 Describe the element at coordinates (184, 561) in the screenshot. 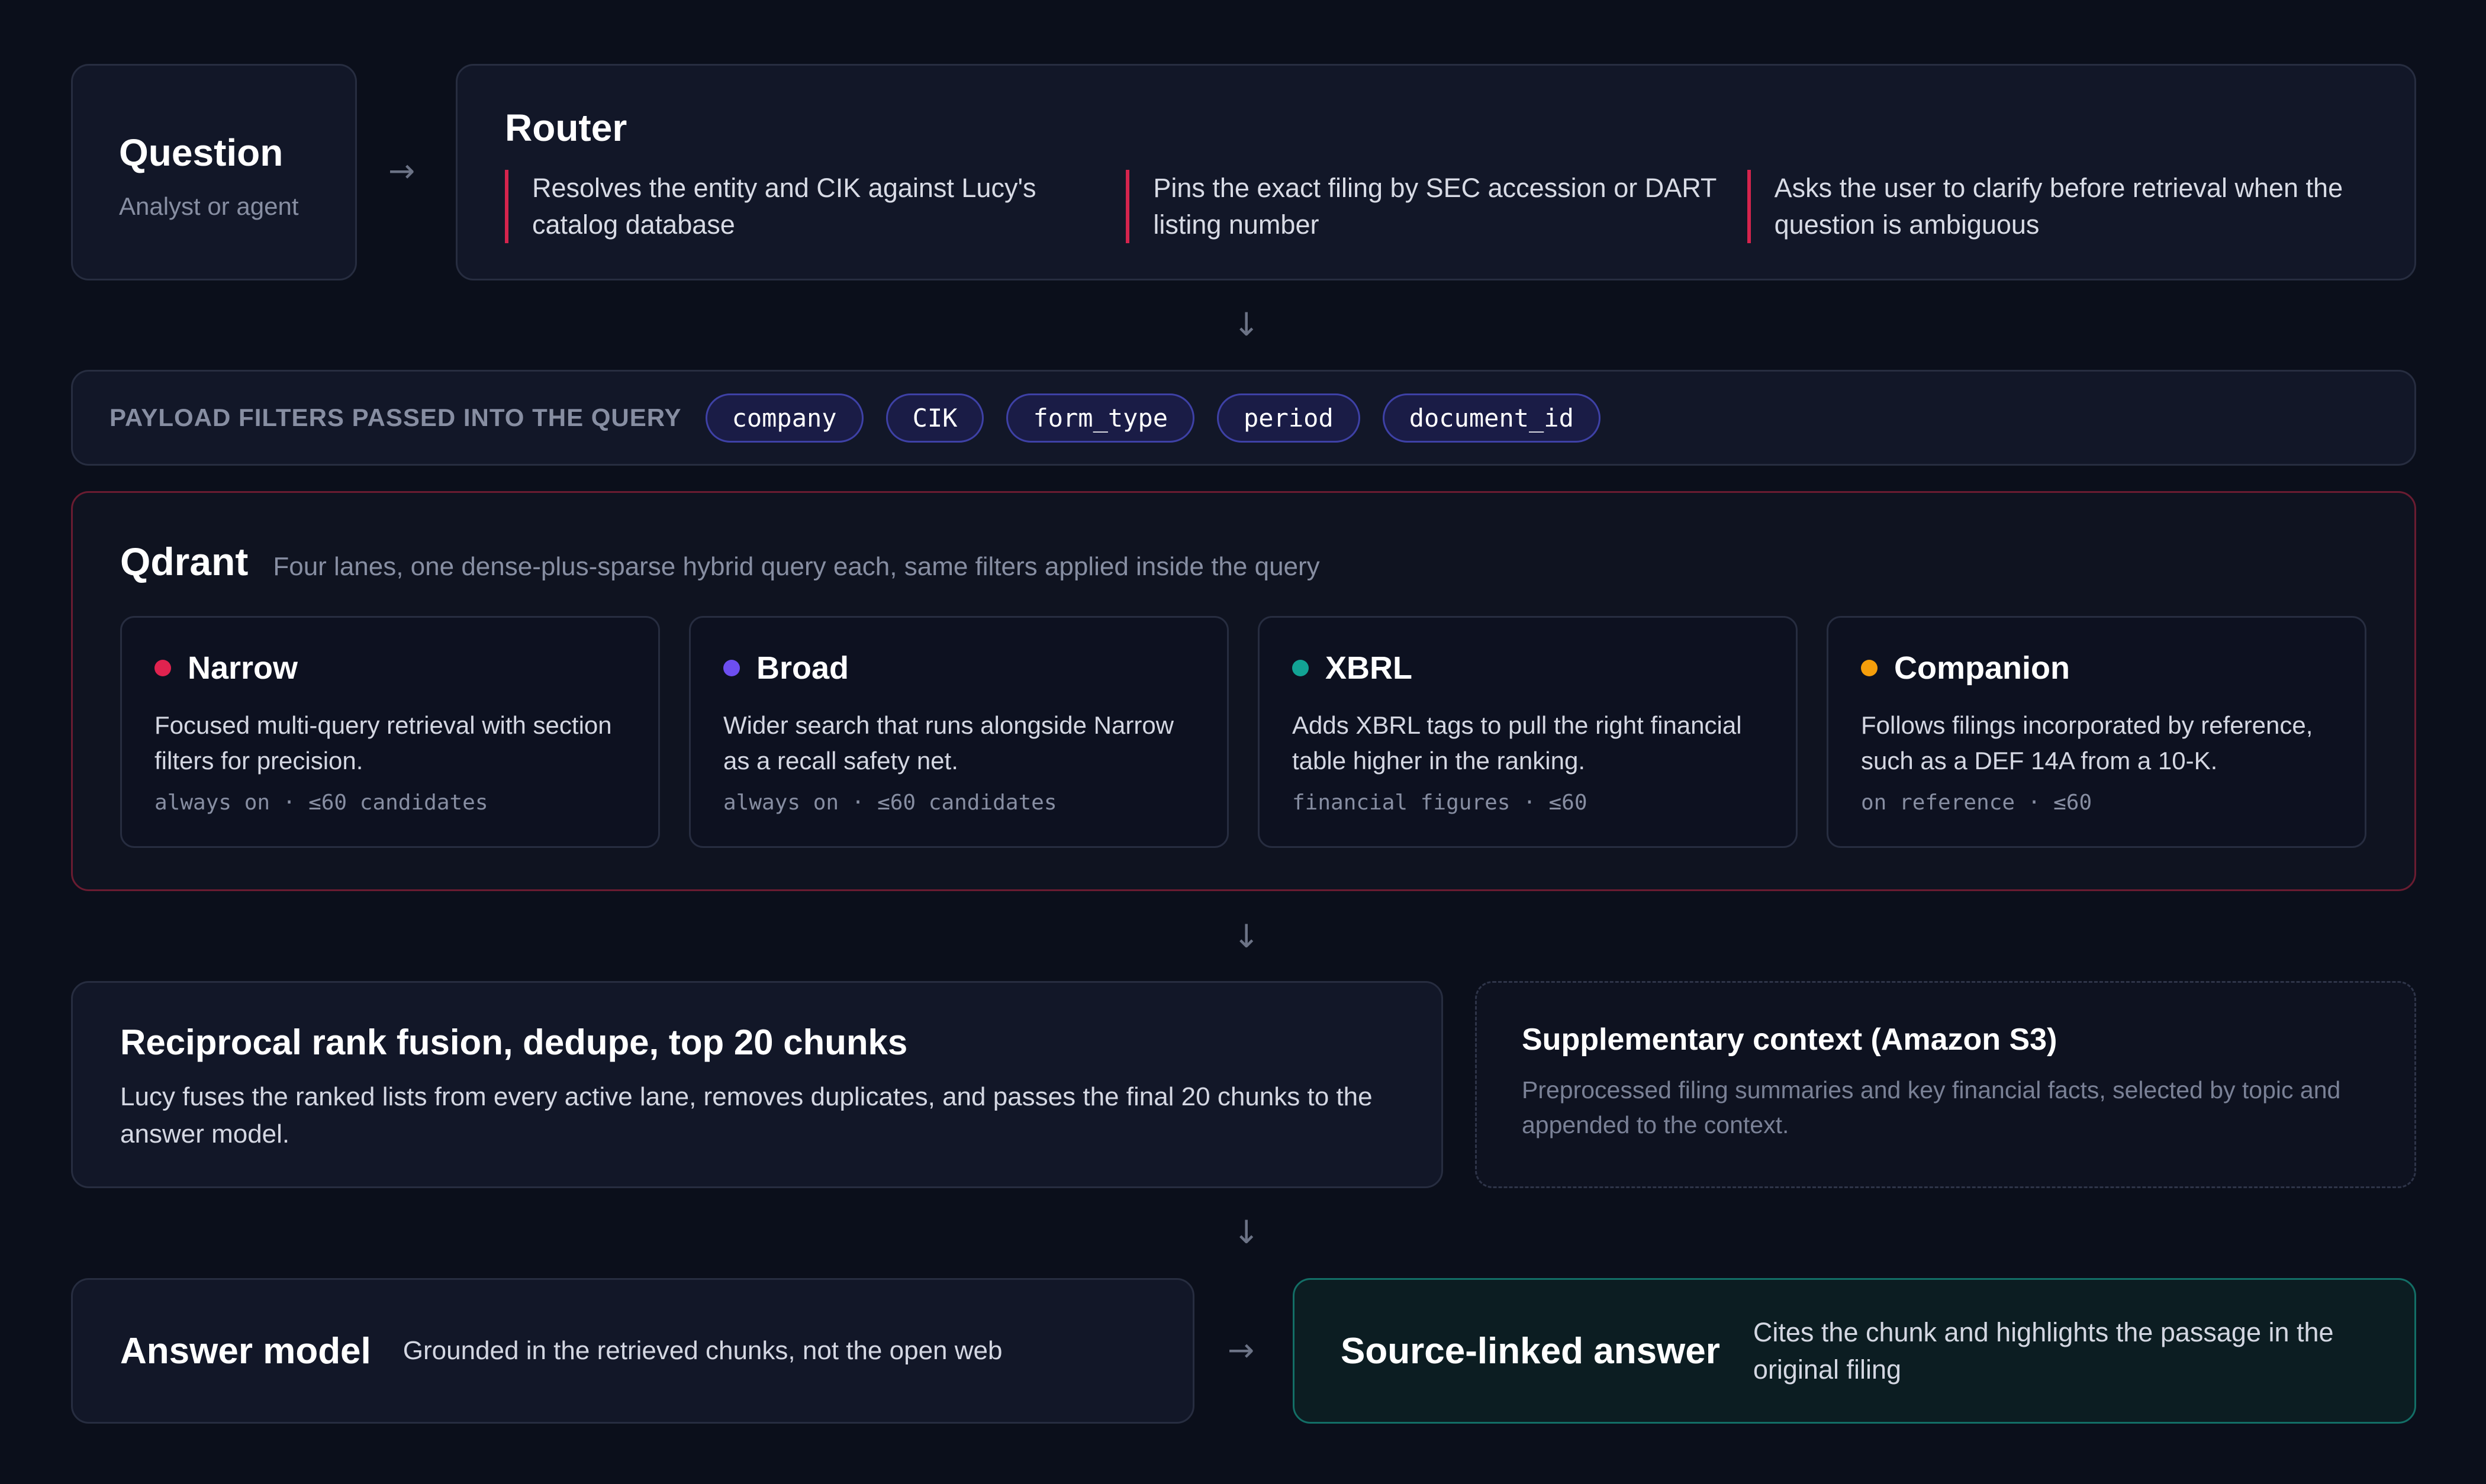

I see `qdrant-title: Qdrant` at that location.